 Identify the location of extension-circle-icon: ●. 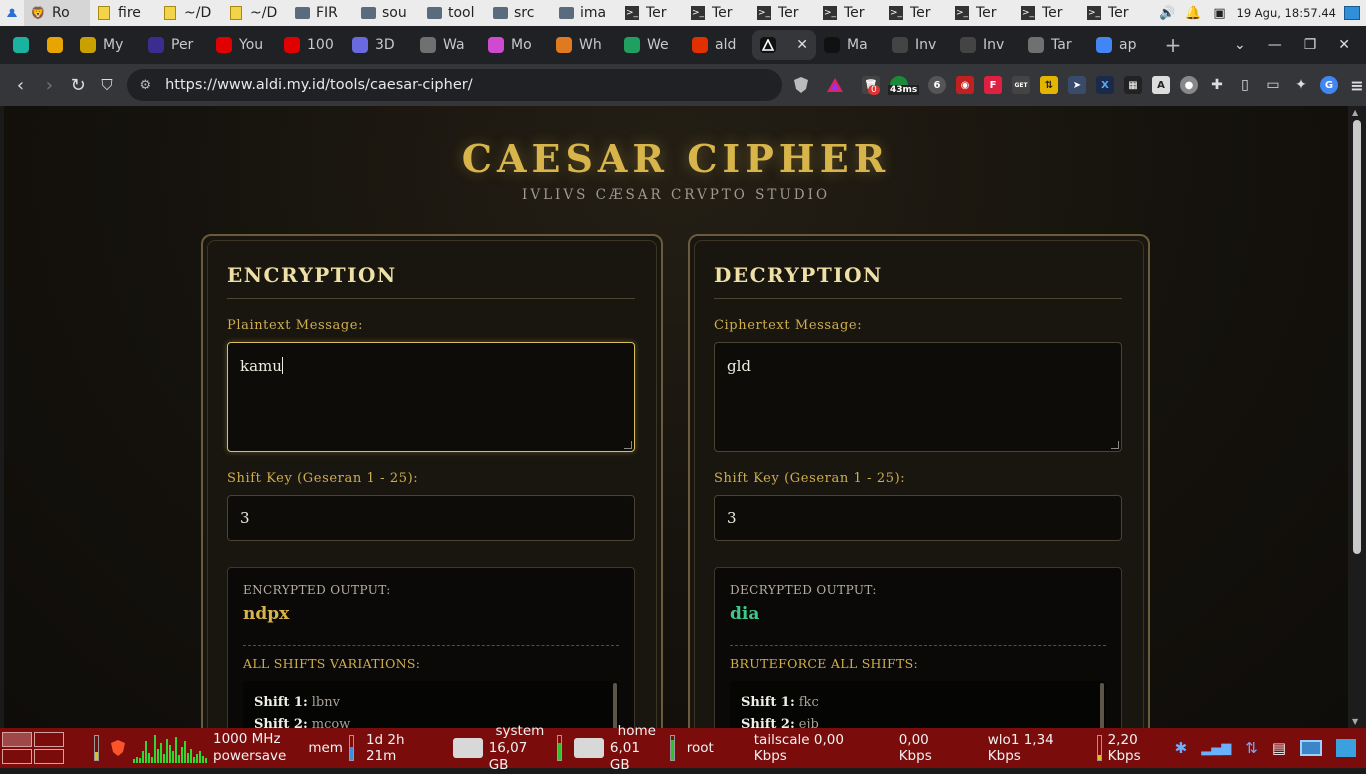
(1189, 85).